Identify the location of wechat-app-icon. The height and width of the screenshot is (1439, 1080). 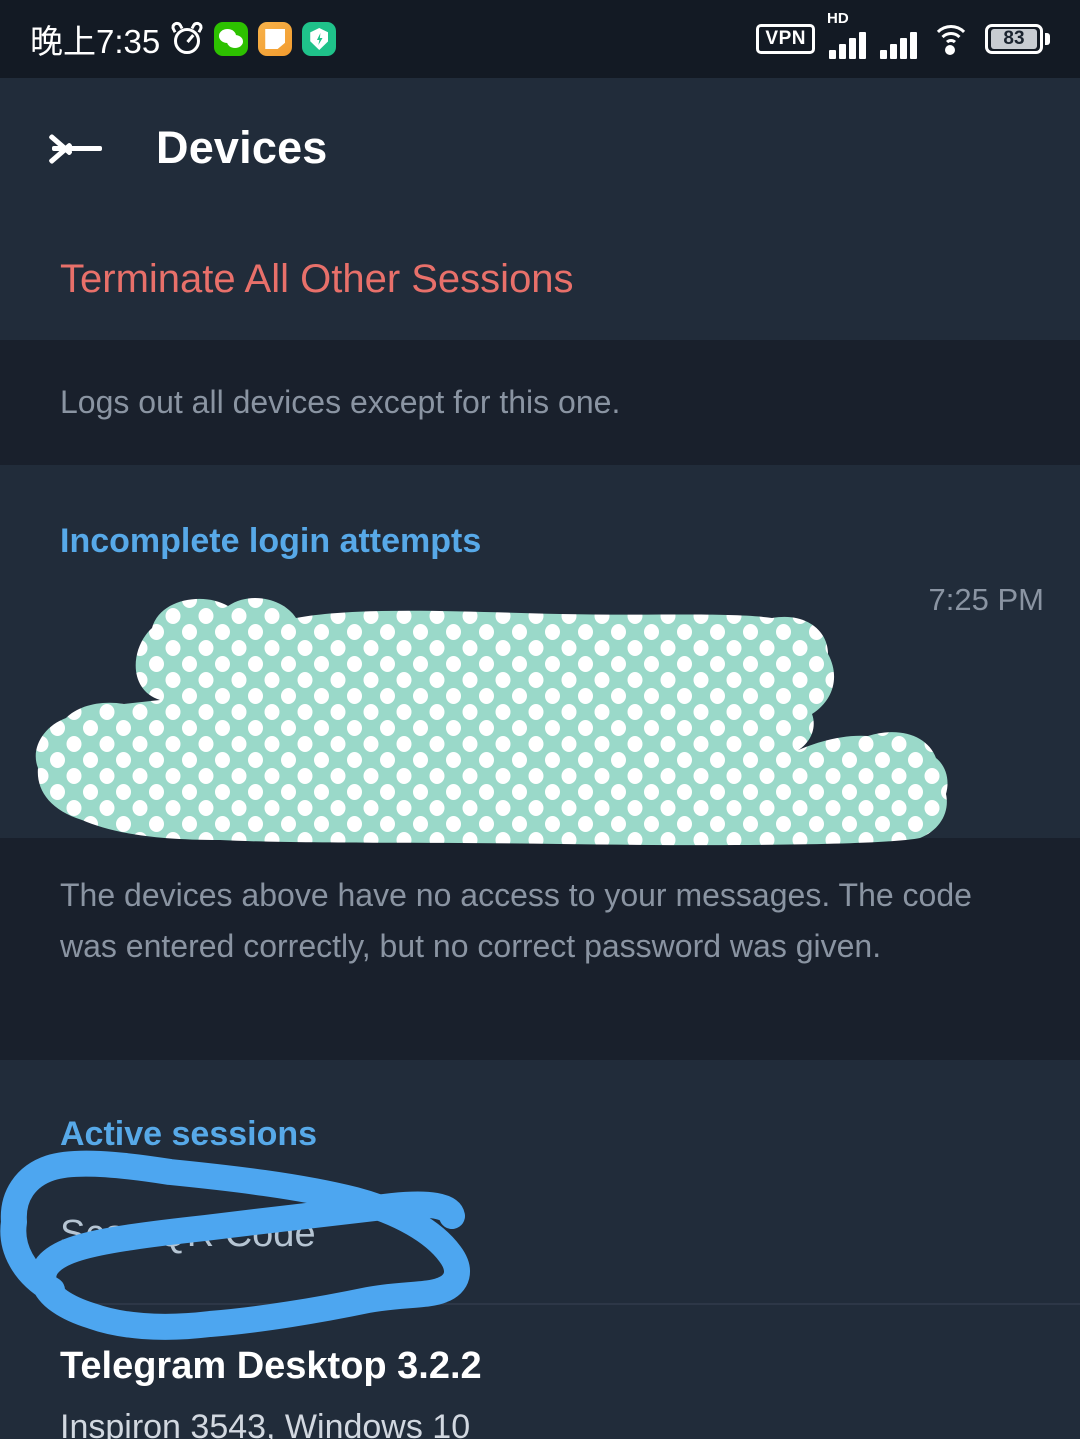
(231, 39).